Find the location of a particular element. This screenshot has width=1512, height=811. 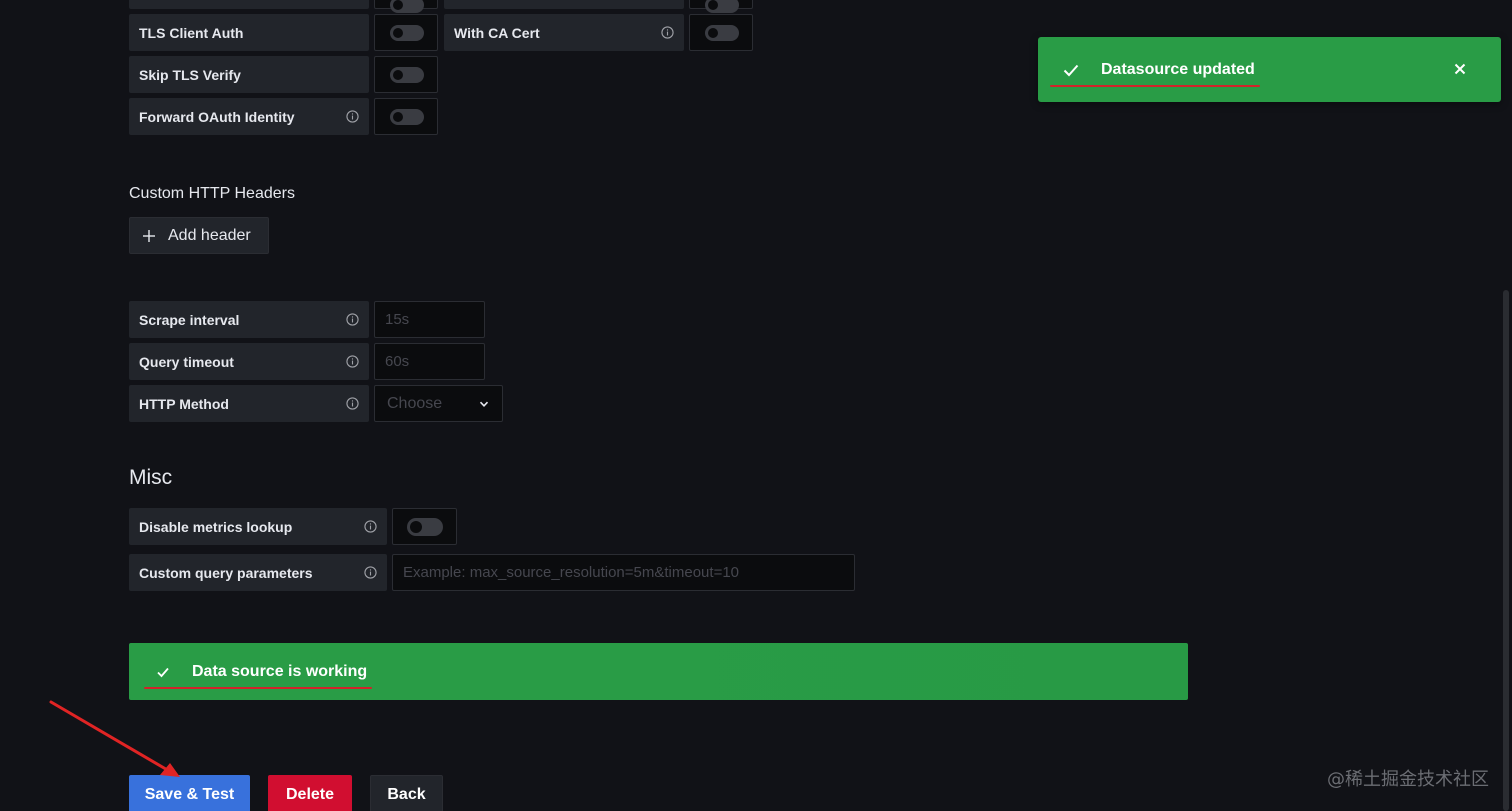

tls-client-auth-label: TLS Client Auth is located at coordinates (249, 32).